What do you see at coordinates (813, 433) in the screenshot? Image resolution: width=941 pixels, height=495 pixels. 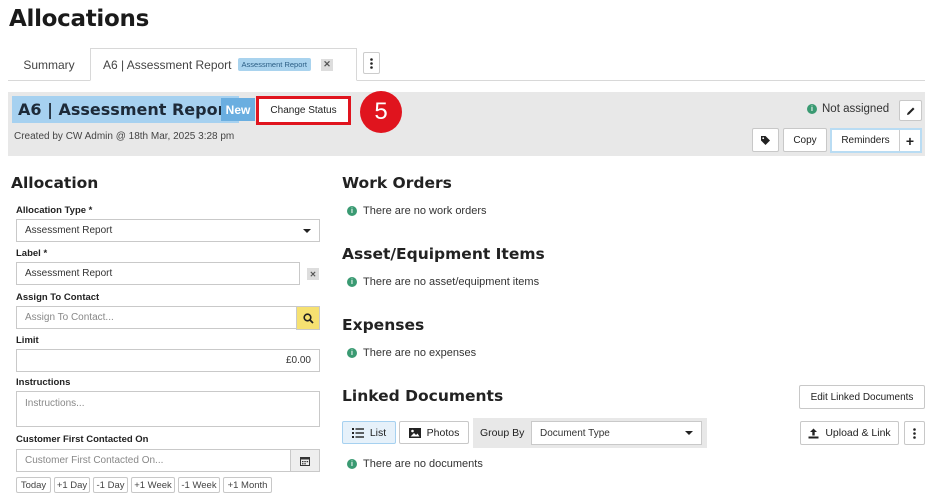 I see `upload-icon` at bounding box center [813, 433].